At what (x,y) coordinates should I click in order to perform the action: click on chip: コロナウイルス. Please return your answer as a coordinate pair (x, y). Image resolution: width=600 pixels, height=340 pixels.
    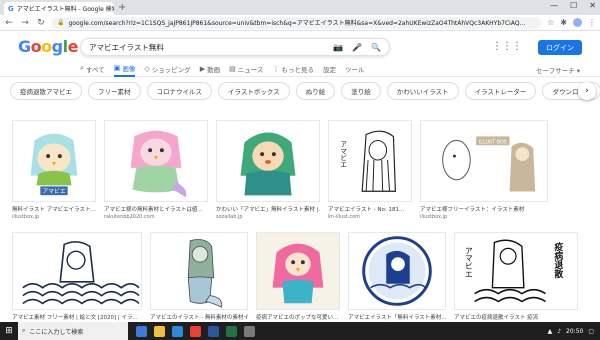
    Looking at the image, I should click on (179, 91).